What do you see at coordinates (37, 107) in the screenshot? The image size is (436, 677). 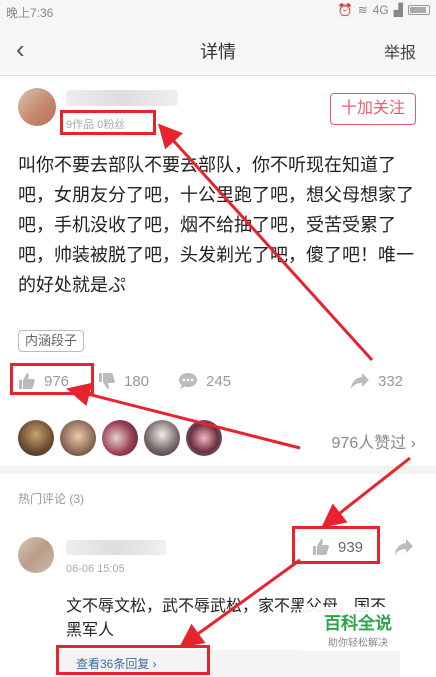 I see `author-avatar` at bounding box center [37, 107].